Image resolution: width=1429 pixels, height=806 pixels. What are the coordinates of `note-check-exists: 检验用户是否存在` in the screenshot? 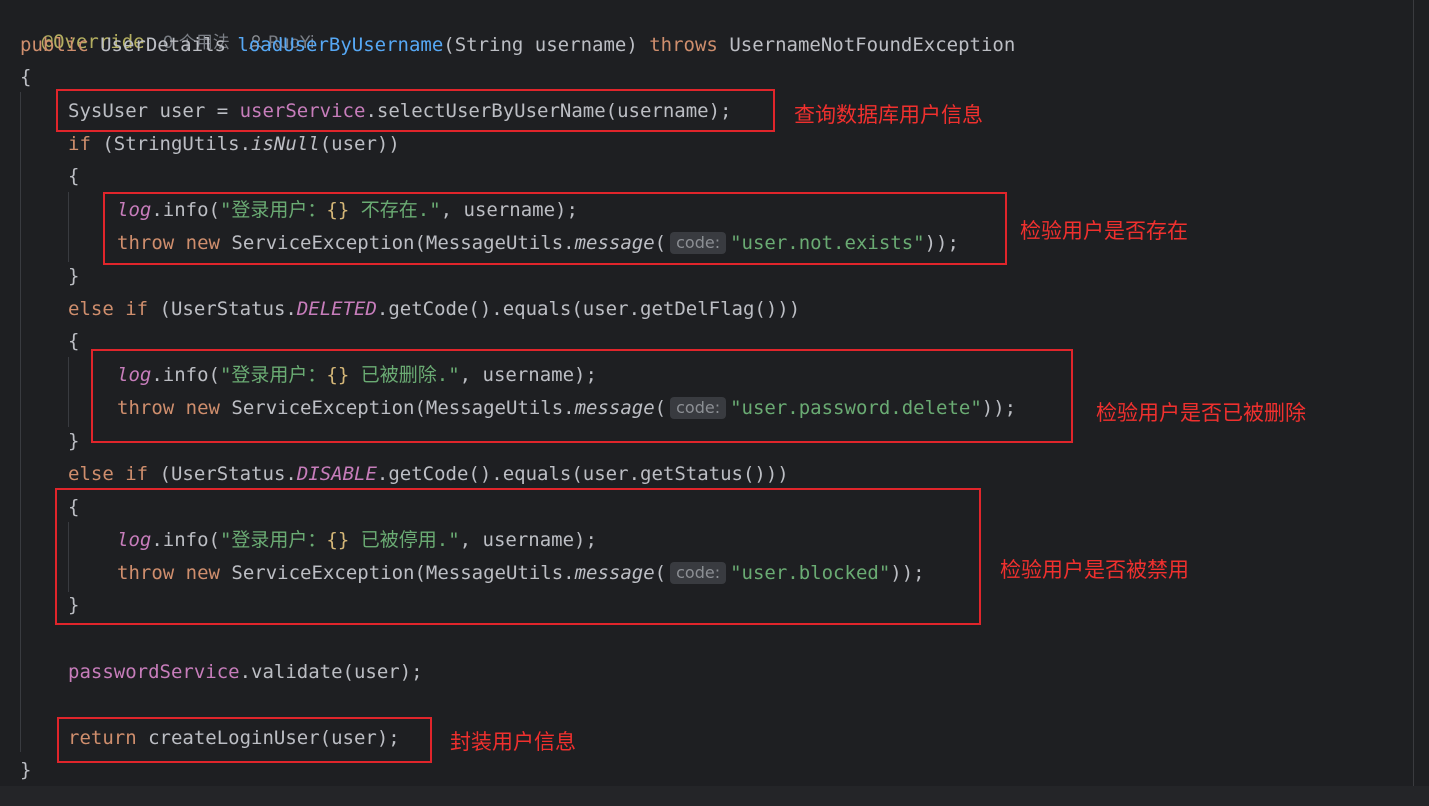 It's located at (1104, 231).